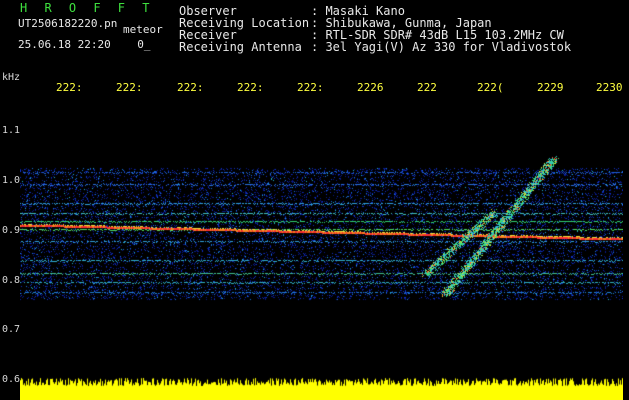 This screenshot has width=629, height=400. Describe the element at coordinates (143, 29) in the screenshot. I see `file-suffix: meteor` at that location.